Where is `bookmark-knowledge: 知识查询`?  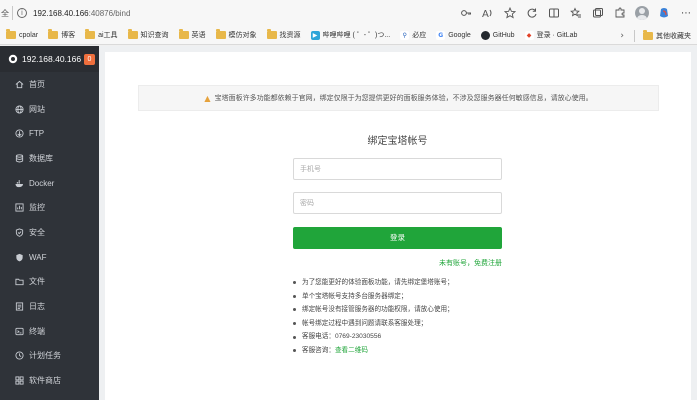
bookmark-knowledge: 知识查询 is located at coordinates (148, 34).